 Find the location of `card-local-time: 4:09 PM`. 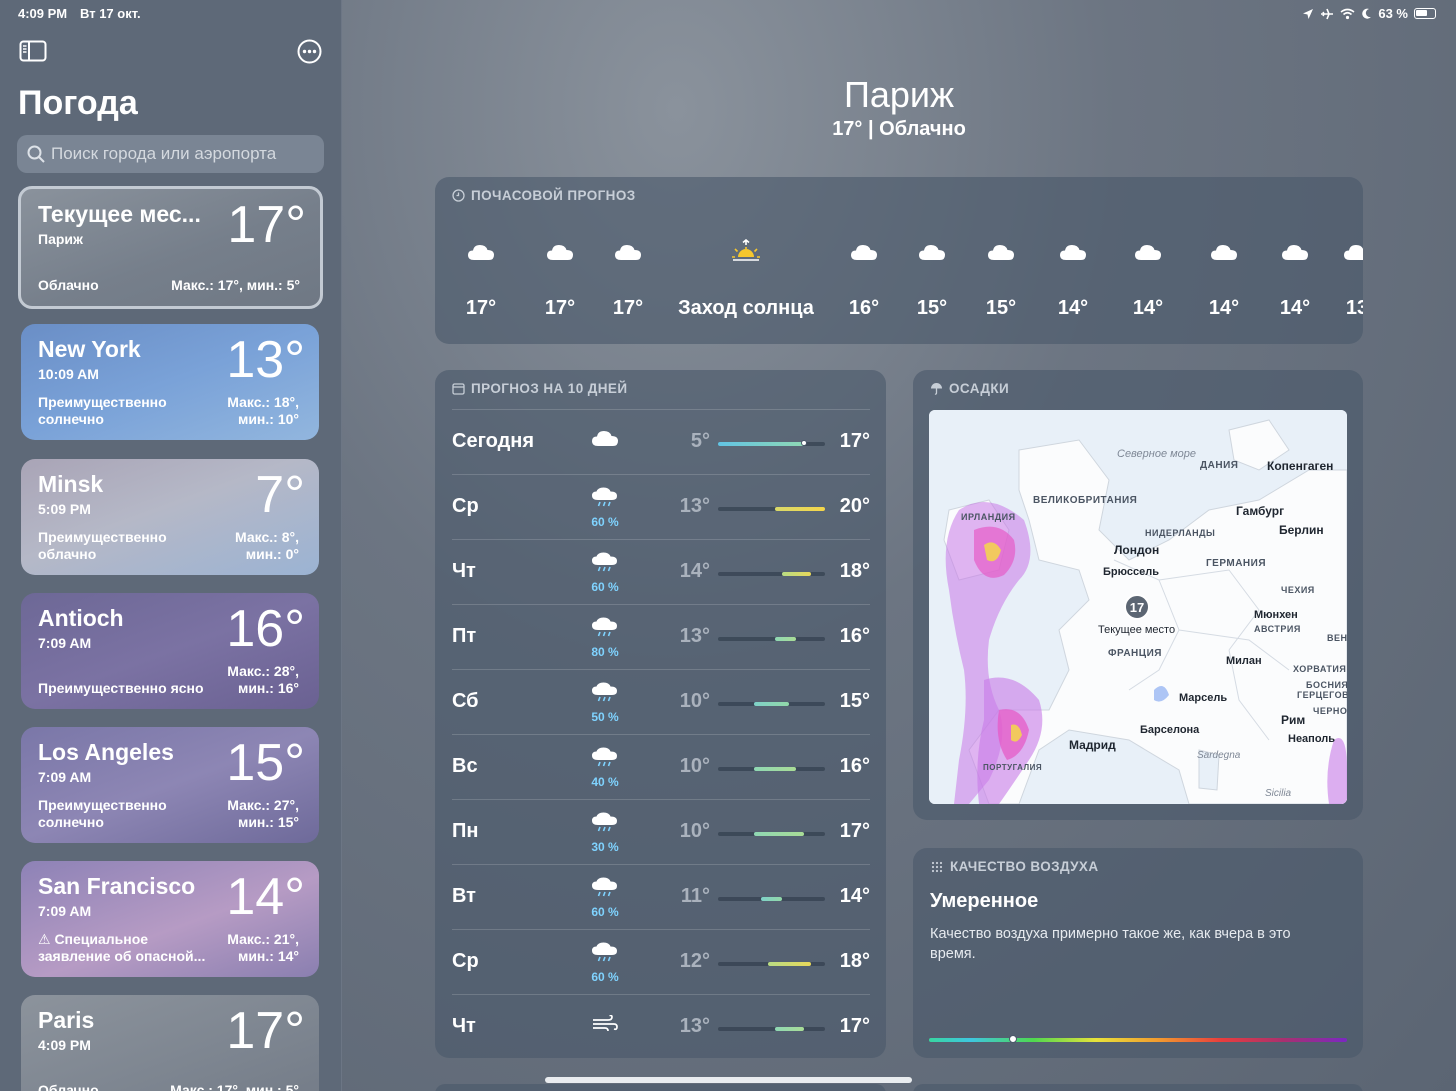

card-local-time: 4:09 PM is located at coordinates (64, 1045).